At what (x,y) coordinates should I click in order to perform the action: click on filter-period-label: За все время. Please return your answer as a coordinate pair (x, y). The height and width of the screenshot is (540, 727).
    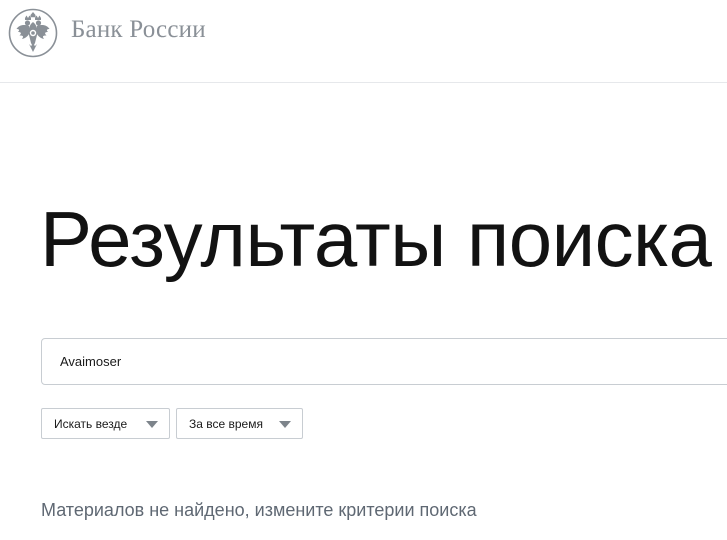
    Looking at the image, I should click on (226, 424).